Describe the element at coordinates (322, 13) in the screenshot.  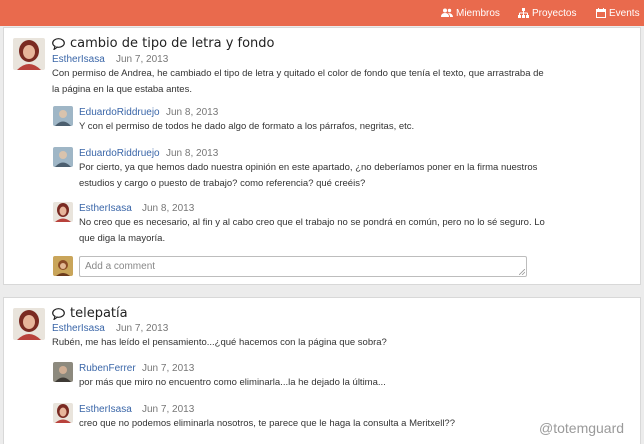
I see `top-nav-bar: Miembros Proyectos Events` at that location.